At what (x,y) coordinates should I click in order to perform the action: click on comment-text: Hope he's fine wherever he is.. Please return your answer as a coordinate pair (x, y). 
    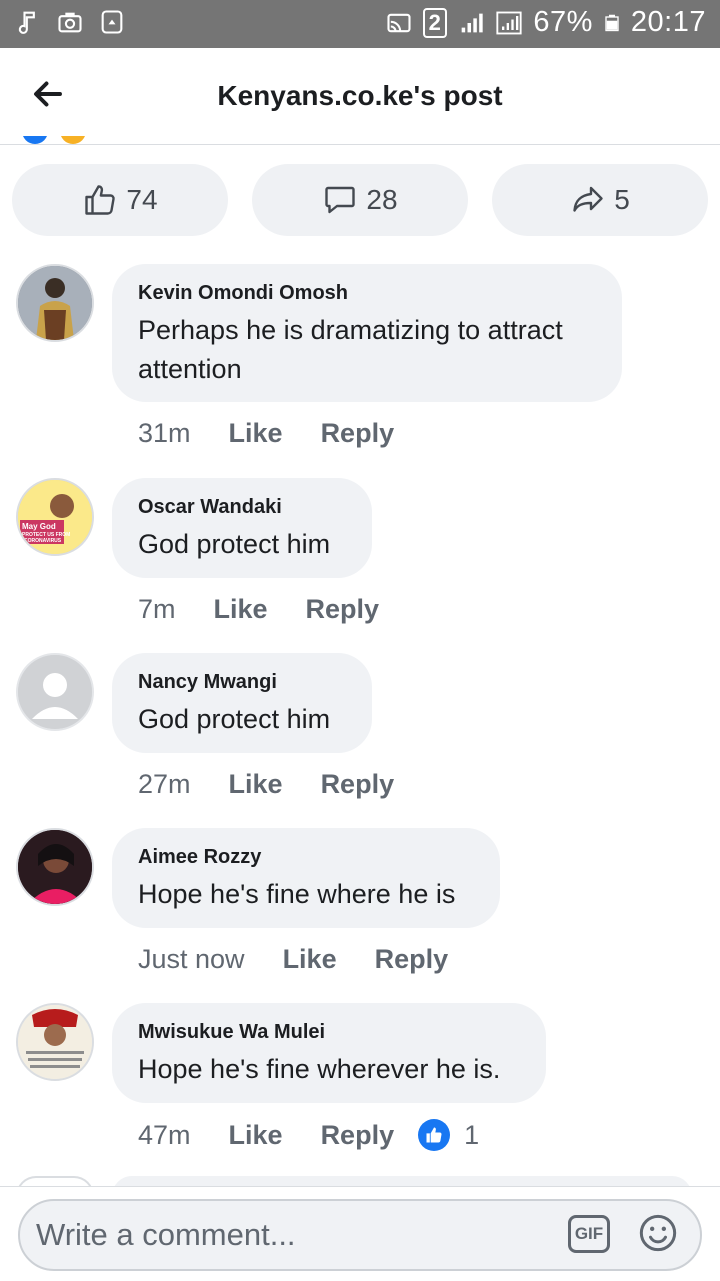
    Looking at the image, I should click on (319, 1069).